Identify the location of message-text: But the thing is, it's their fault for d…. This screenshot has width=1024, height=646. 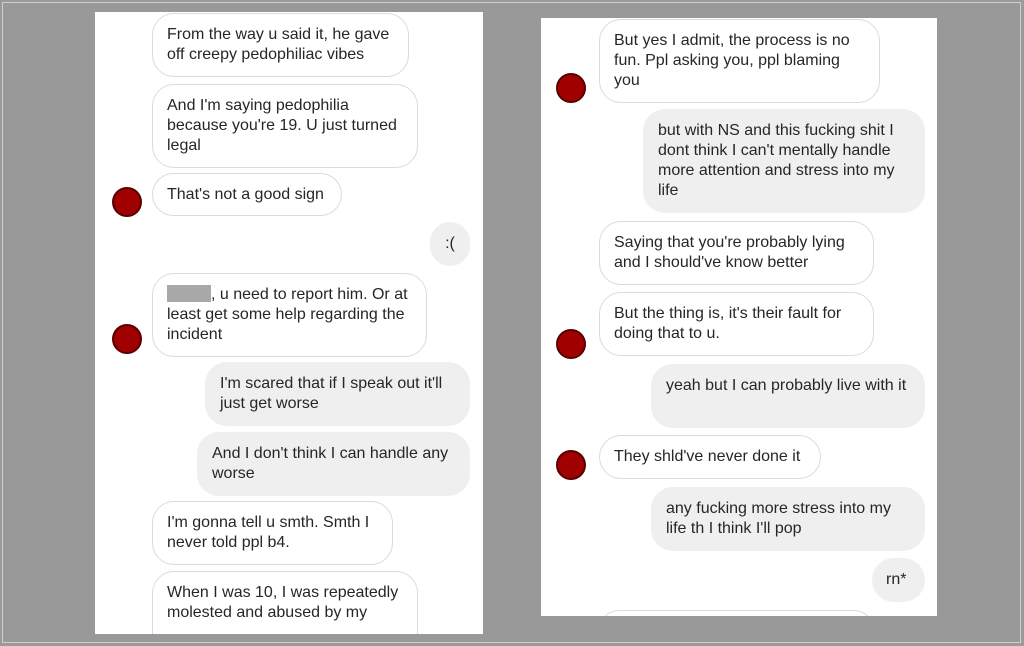
(728, 323).